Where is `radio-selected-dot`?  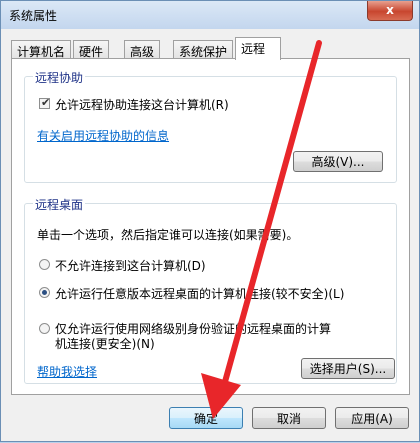
radio-selected-dot is located at coordinates (44, 292).